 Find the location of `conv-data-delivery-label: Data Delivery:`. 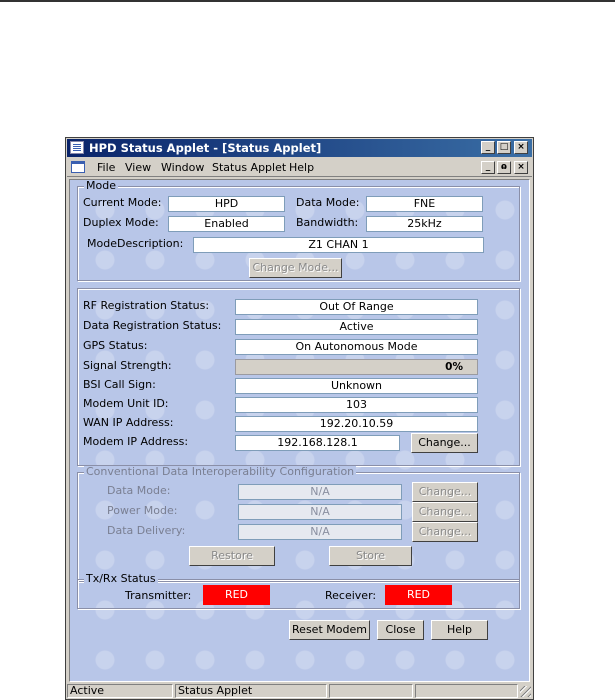

conv-data-delivery-label: Data Delivery: is located at coordinates (146, 530).